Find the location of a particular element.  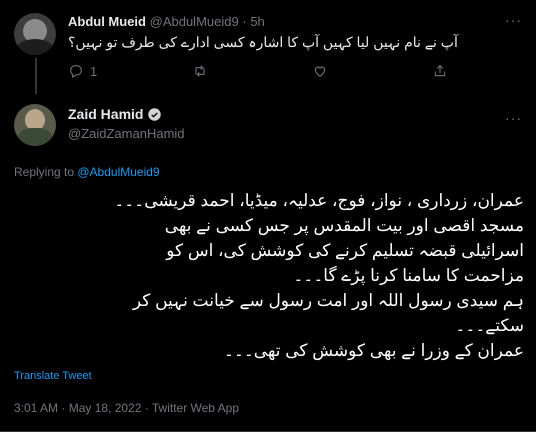

retweet-icon is located at coordinates (200, 71).